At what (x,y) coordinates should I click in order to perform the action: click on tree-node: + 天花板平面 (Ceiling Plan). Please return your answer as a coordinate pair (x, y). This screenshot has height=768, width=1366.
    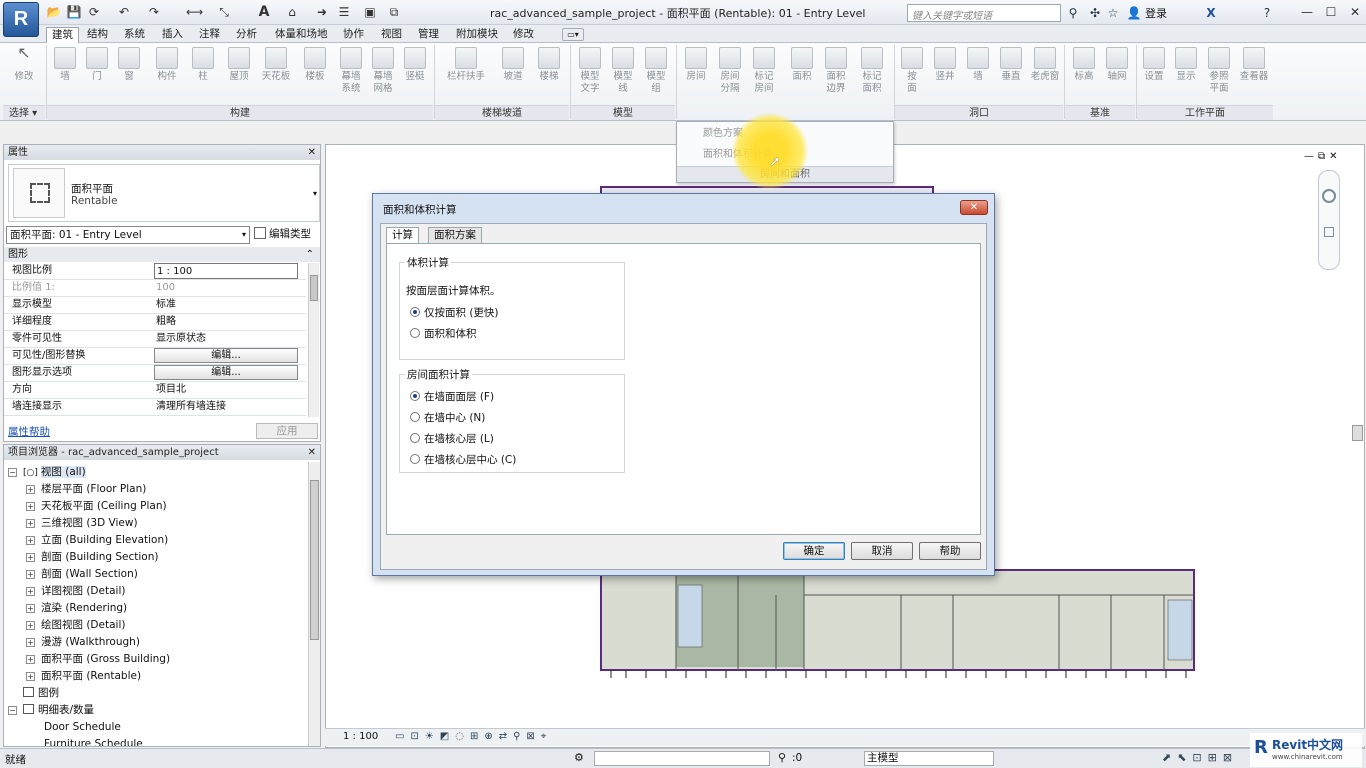
    Looking at the image, I should click on (96, 506).